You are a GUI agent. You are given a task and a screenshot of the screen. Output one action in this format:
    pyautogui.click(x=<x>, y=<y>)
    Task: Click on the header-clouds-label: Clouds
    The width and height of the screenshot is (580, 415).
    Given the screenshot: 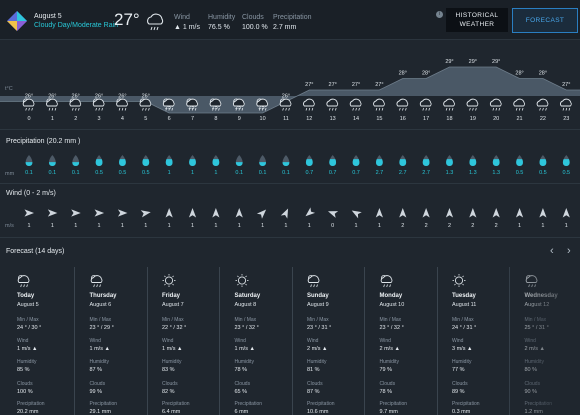 What is the action you would take?
    pyautogui.click(x=253, y=17)
    